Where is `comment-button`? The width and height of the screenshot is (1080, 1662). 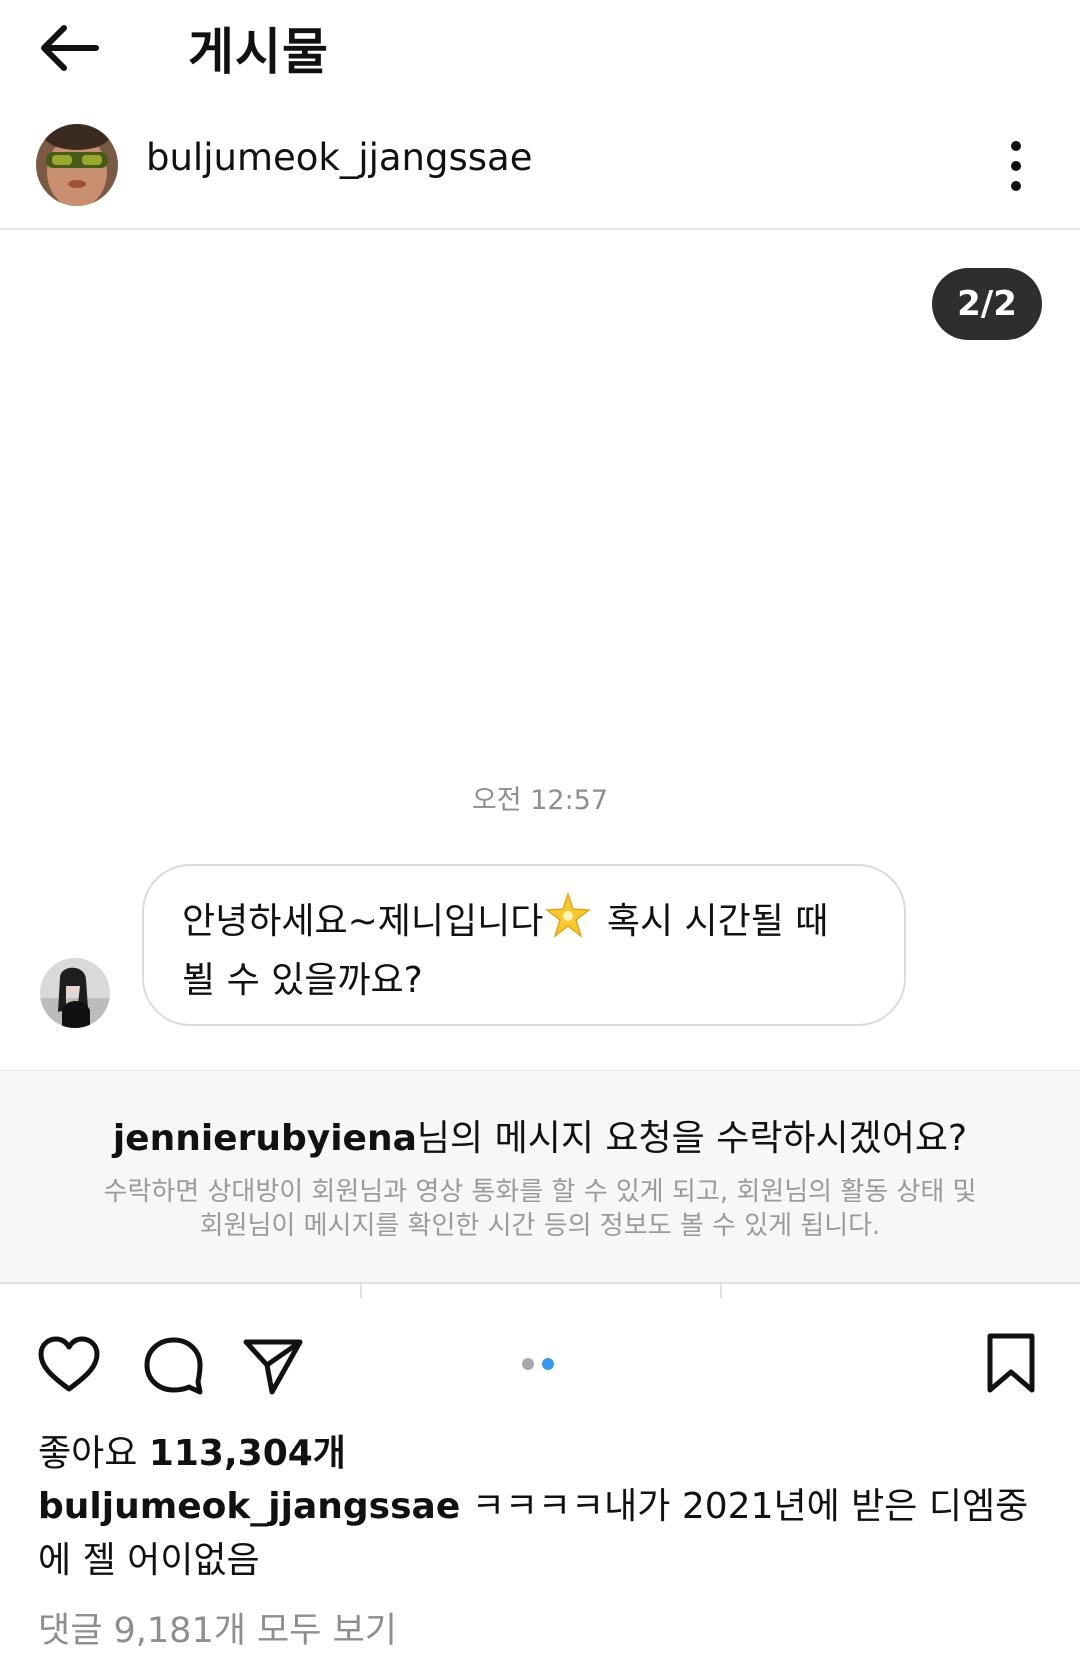 comment-button is located at coordinates (173, 1365).